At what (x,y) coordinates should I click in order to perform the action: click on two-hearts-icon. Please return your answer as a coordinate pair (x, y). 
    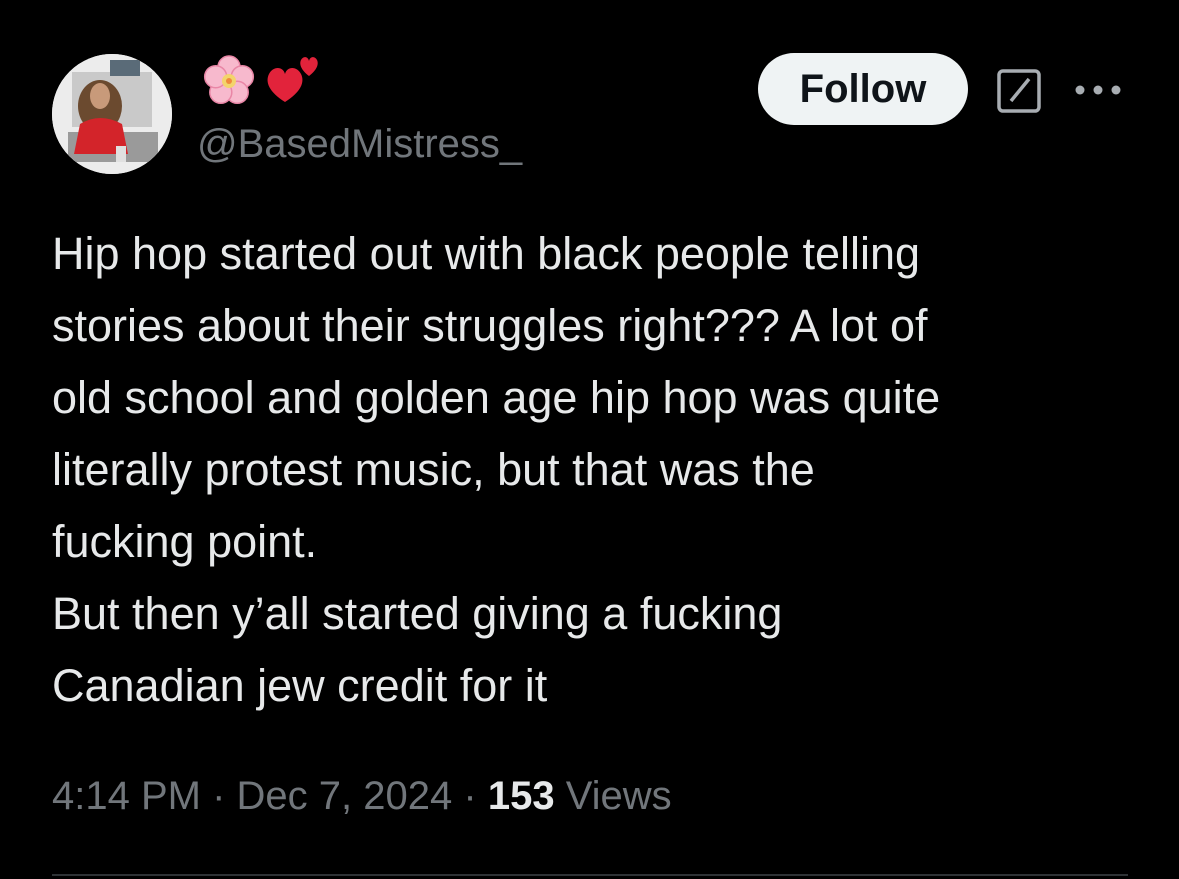
    Looking at the image, I should click on (292, 79).